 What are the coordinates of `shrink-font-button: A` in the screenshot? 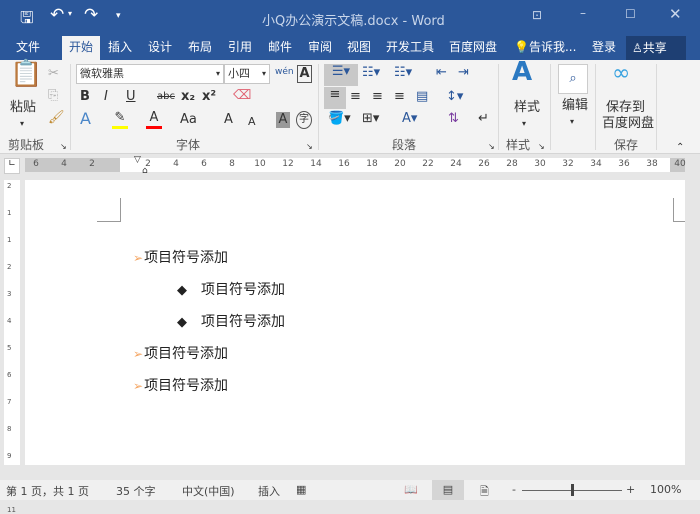 It's located at (252, 122).